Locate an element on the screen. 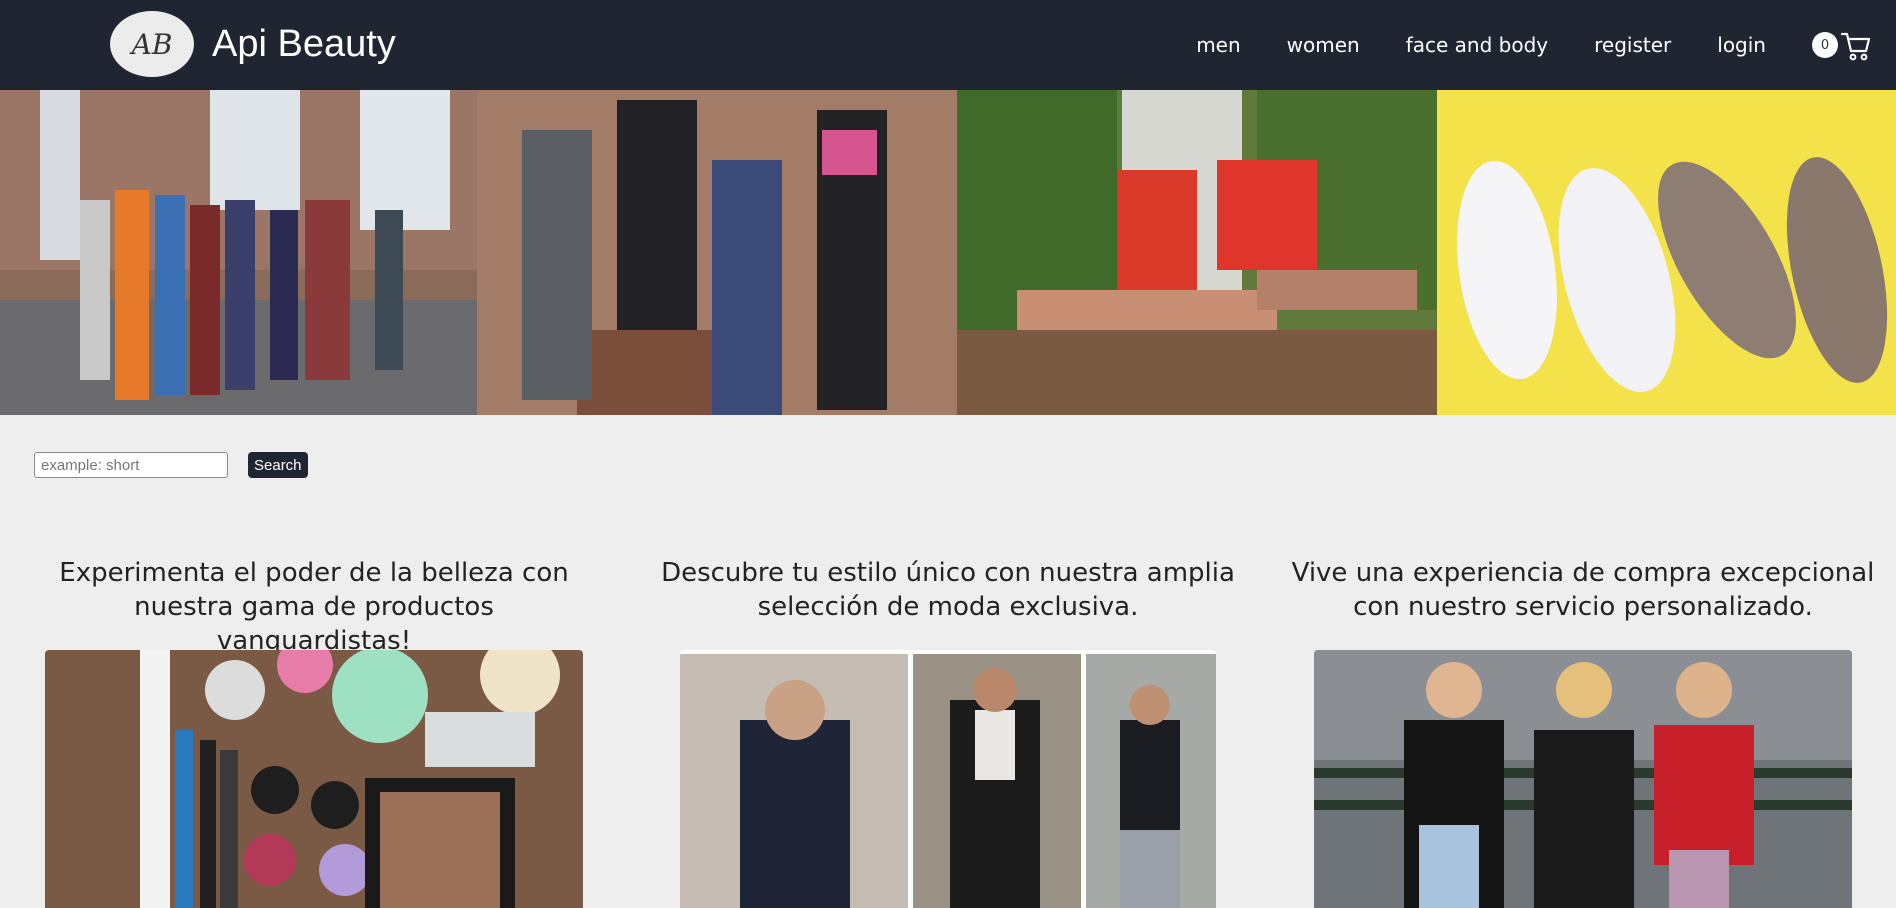  promo-image-mens-fashion is located at coordinates (948, 779).